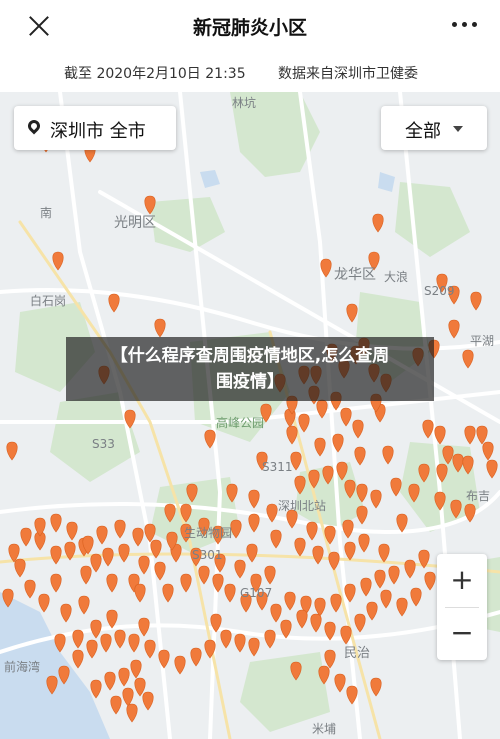  What do you see at coordinates (465, 25) in the screenshot?
I see `more-options-icon` at bounding box center [465, 25].